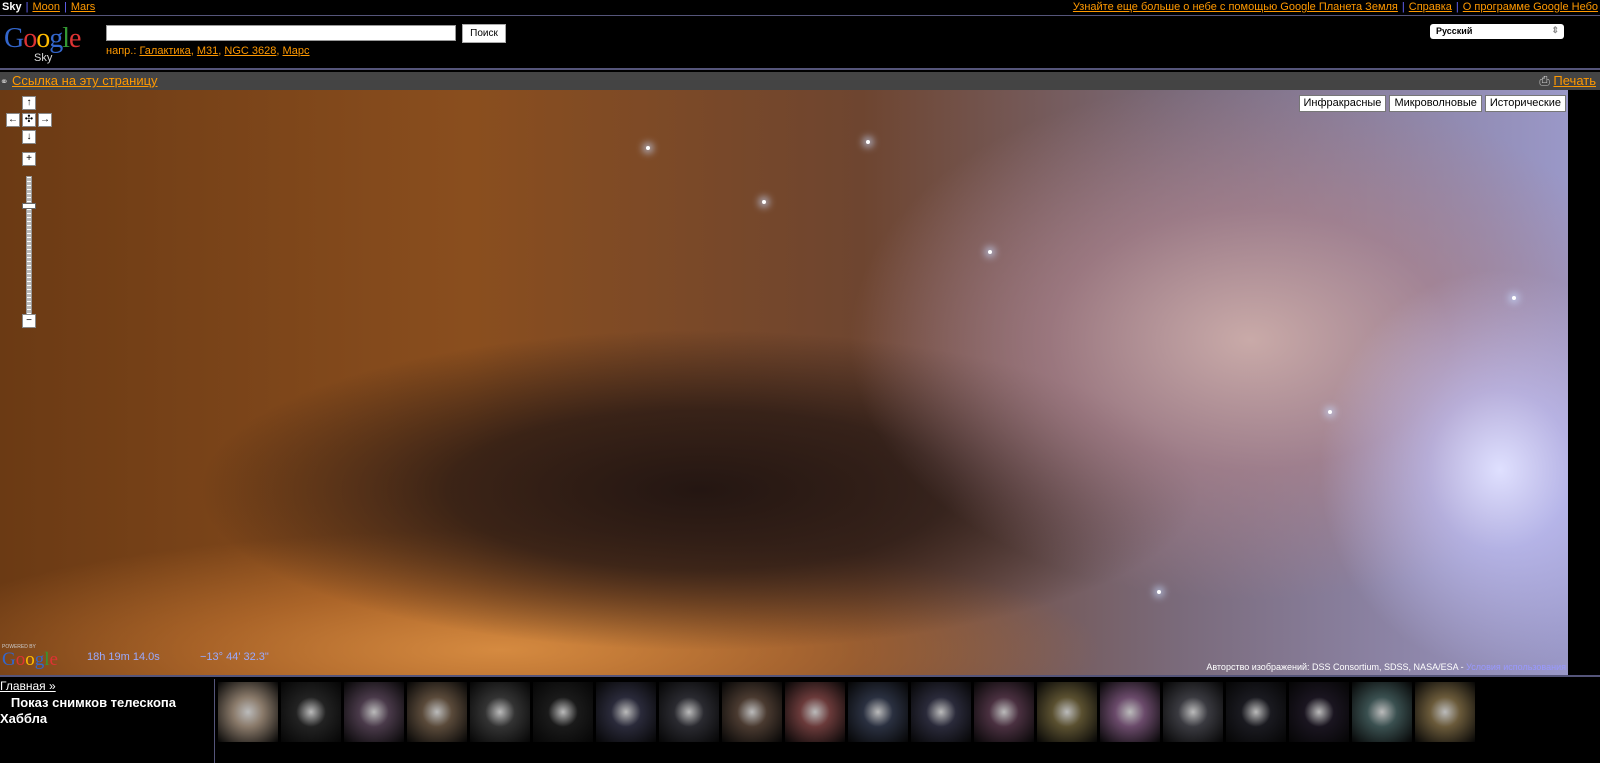 The image size is (1600, 763). What do you see at coordinates (51, 45) in the screenshot?
I see `google-sky-logo: Google Sky` at bounding box center [51, 45].